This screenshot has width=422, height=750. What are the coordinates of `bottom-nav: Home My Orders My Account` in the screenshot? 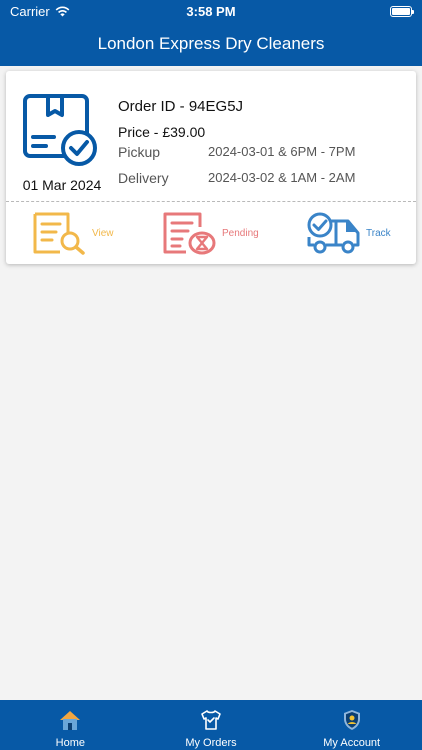 It's located at (211, 725).